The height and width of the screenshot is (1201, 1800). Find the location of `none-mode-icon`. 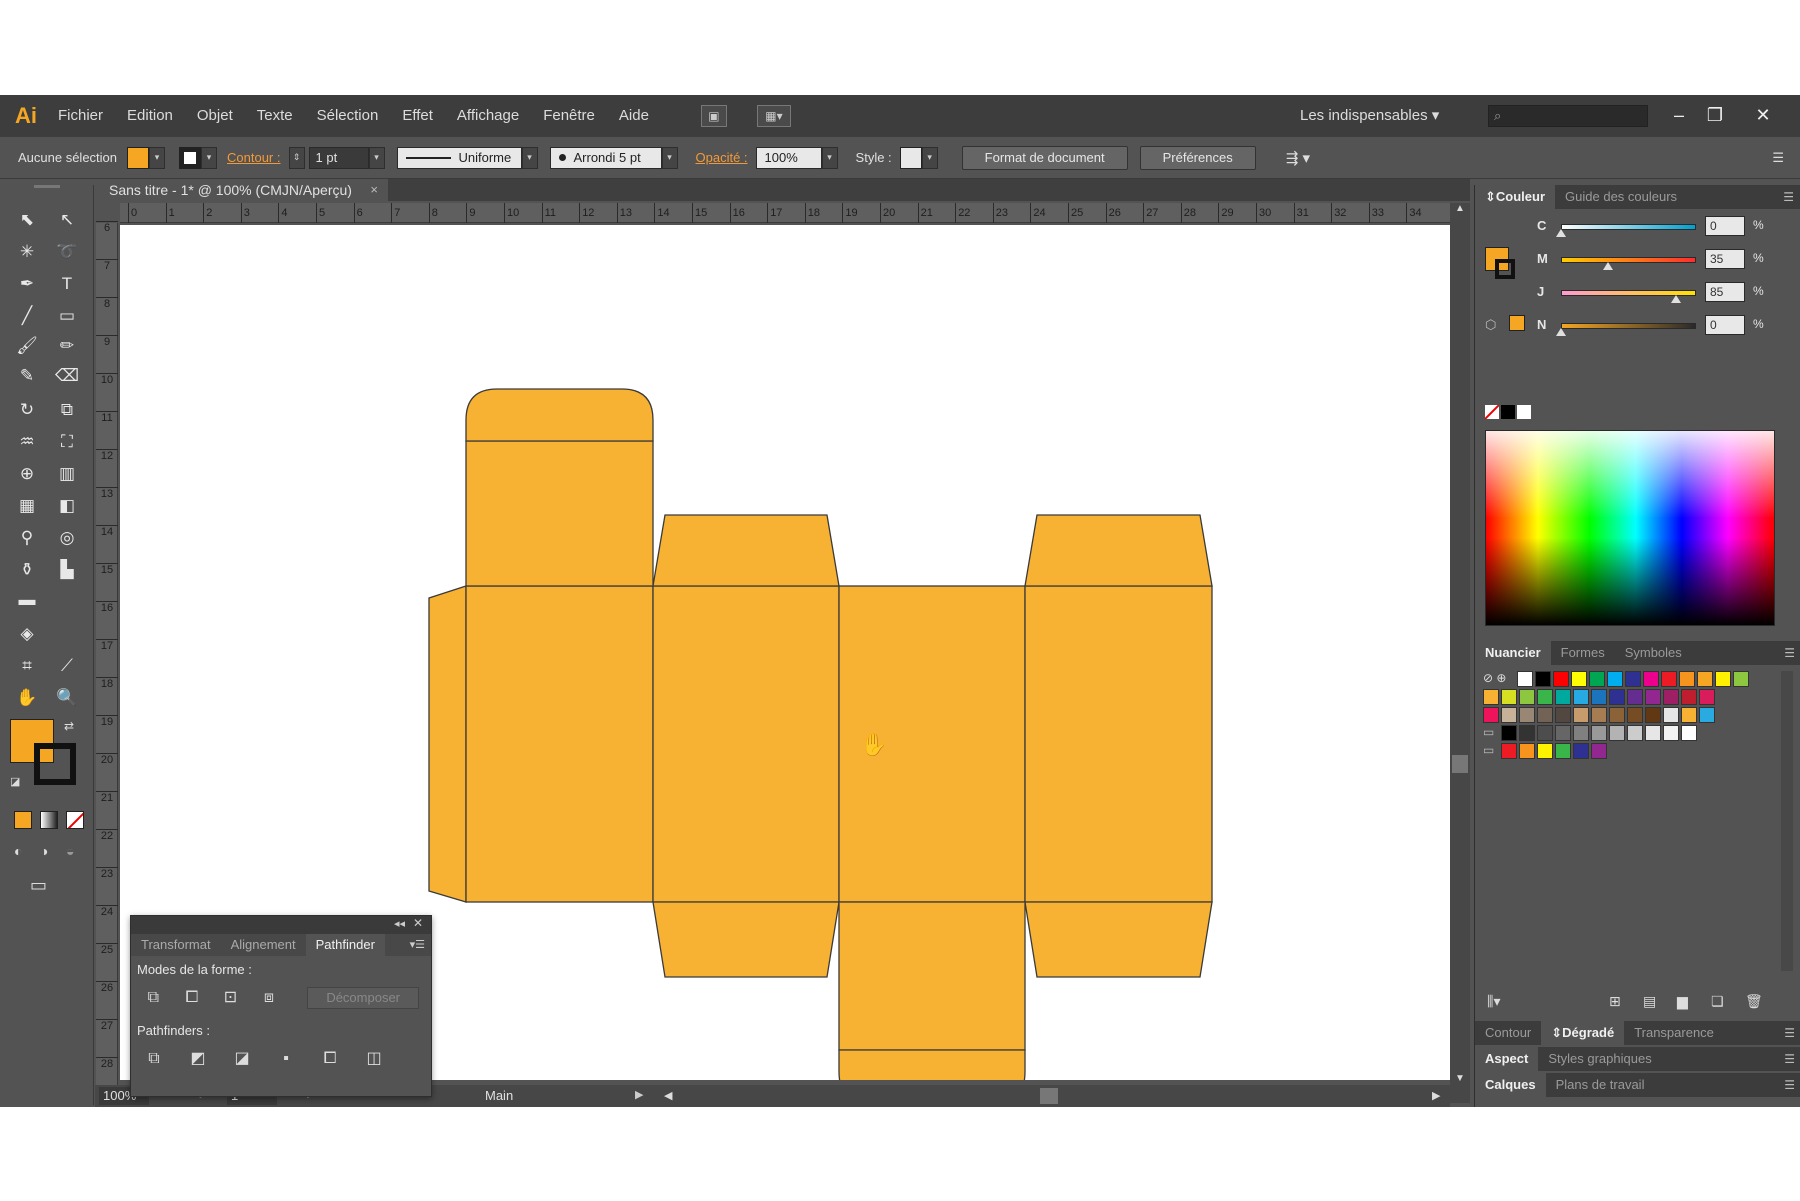

none-mode-icon is located at coordinates (75, 820).